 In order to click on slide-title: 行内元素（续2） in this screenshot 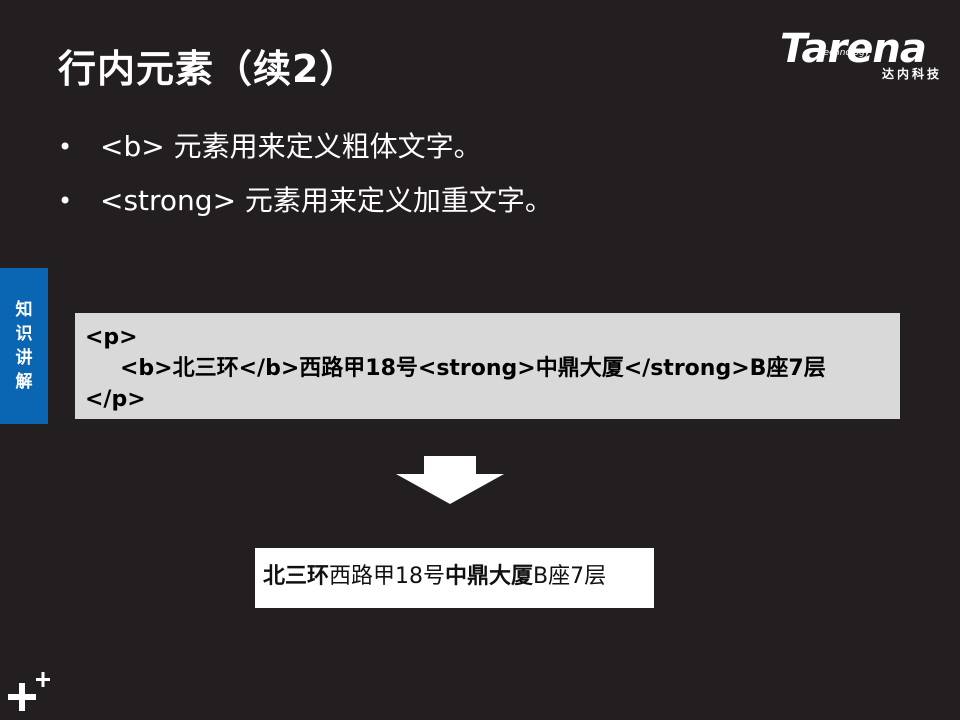, I will do `click(208, 69)`.